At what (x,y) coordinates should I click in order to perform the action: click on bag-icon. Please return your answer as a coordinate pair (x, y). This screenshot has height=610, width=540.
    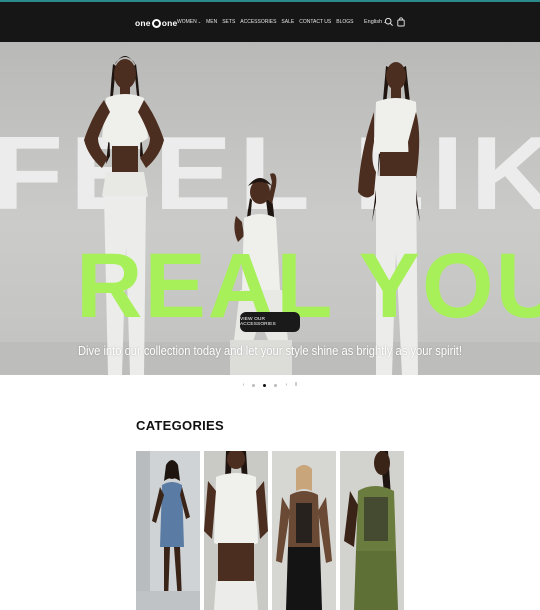
    Looking at the image, I should click on (401, 22).